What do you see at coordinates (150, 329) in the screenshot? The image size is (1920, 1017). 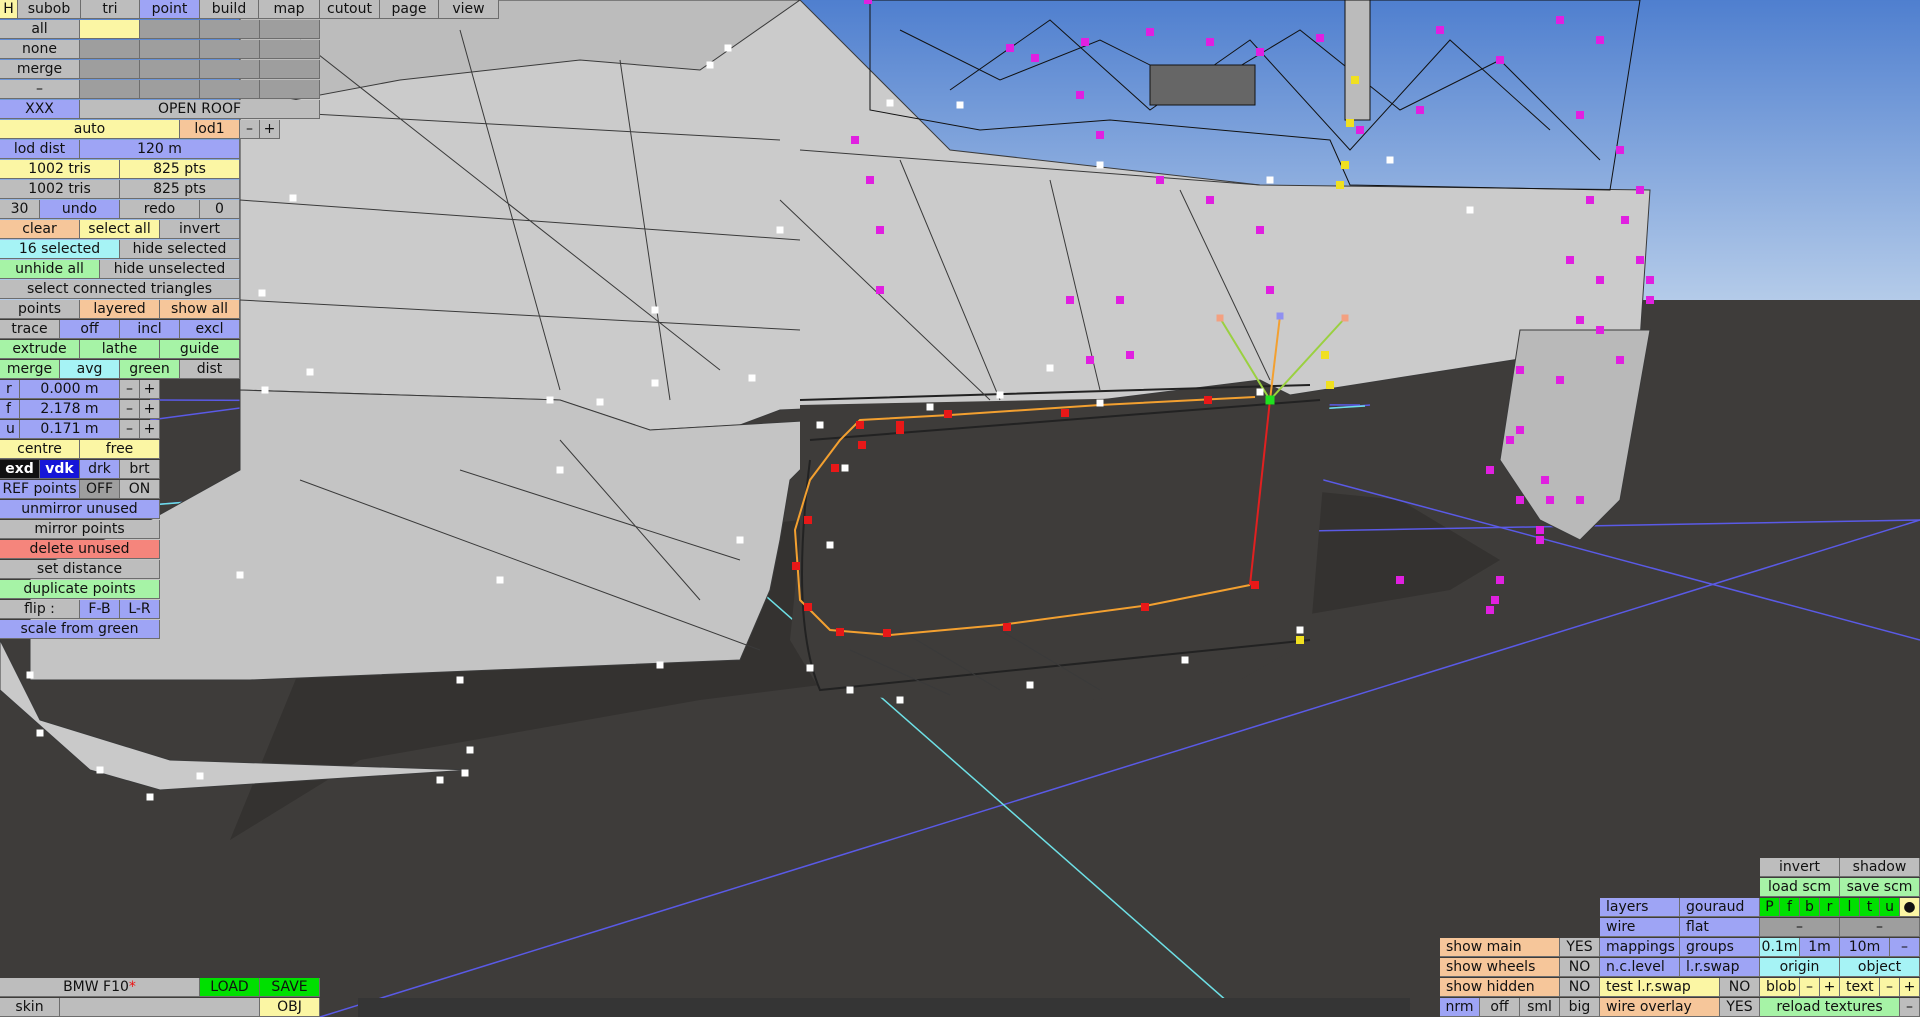 I see `trace-incl-button: incl` at bounding box center [150, 329].